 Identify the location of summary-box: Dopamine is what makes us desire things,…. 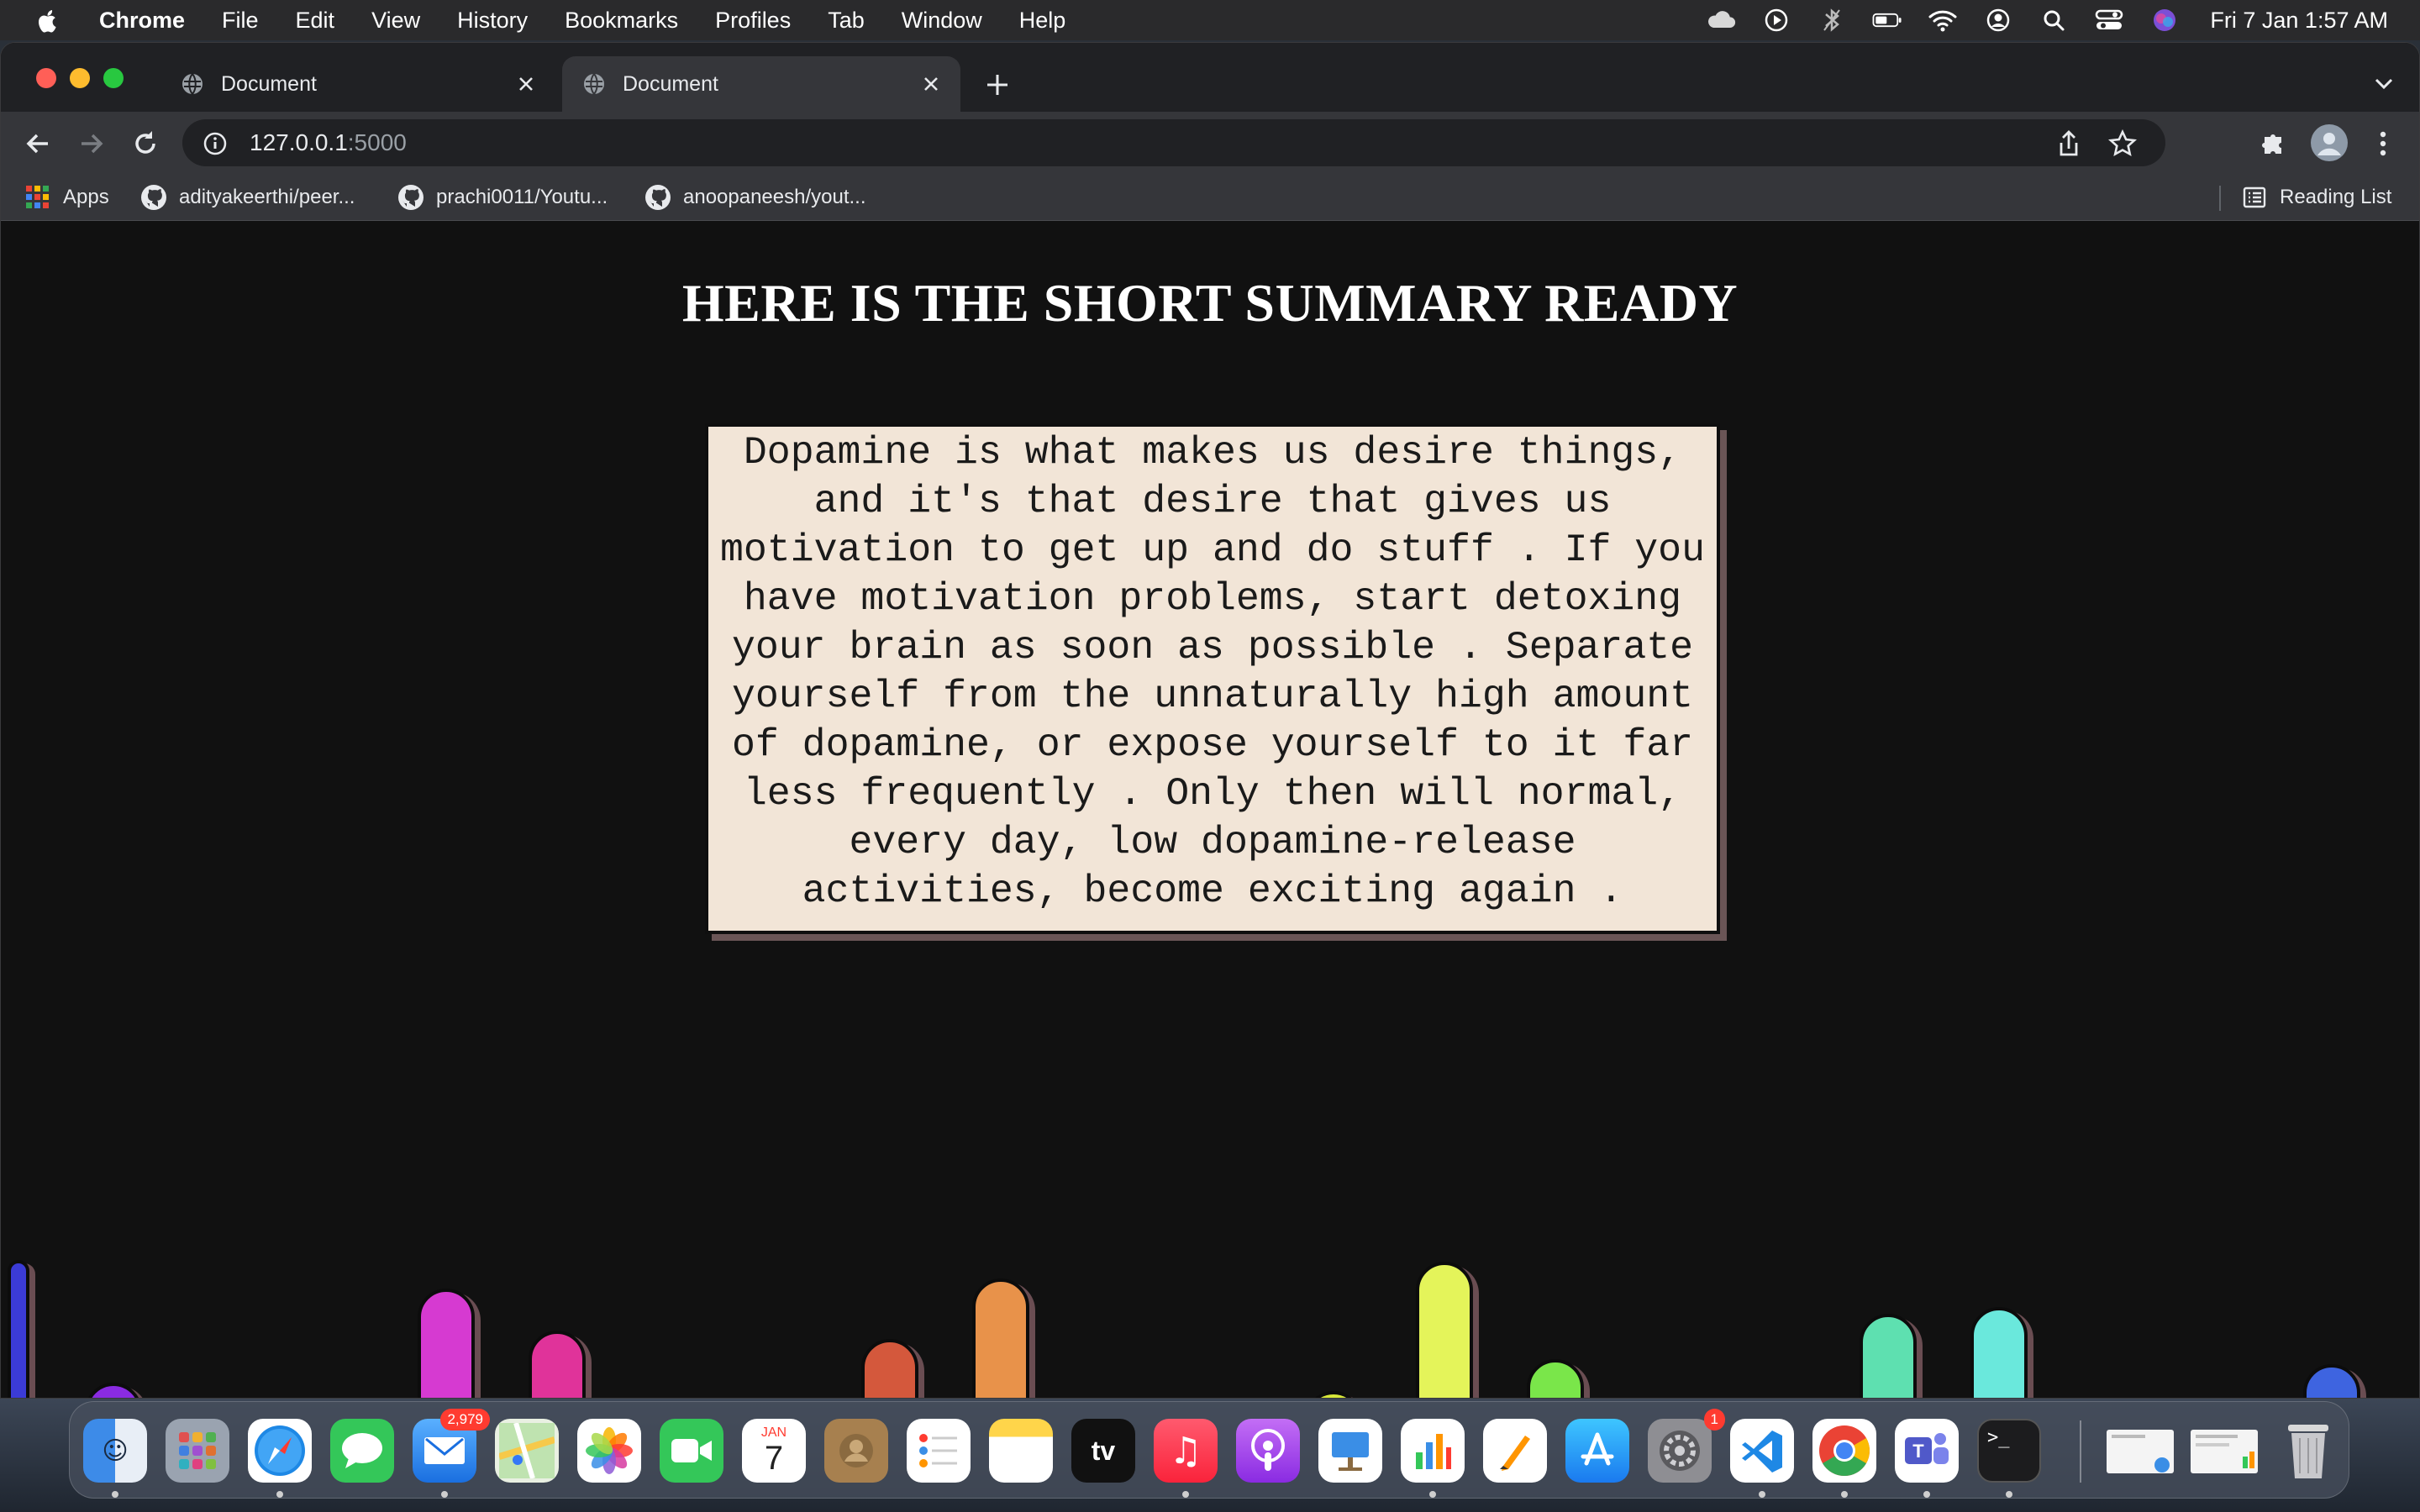
(1212, 678).